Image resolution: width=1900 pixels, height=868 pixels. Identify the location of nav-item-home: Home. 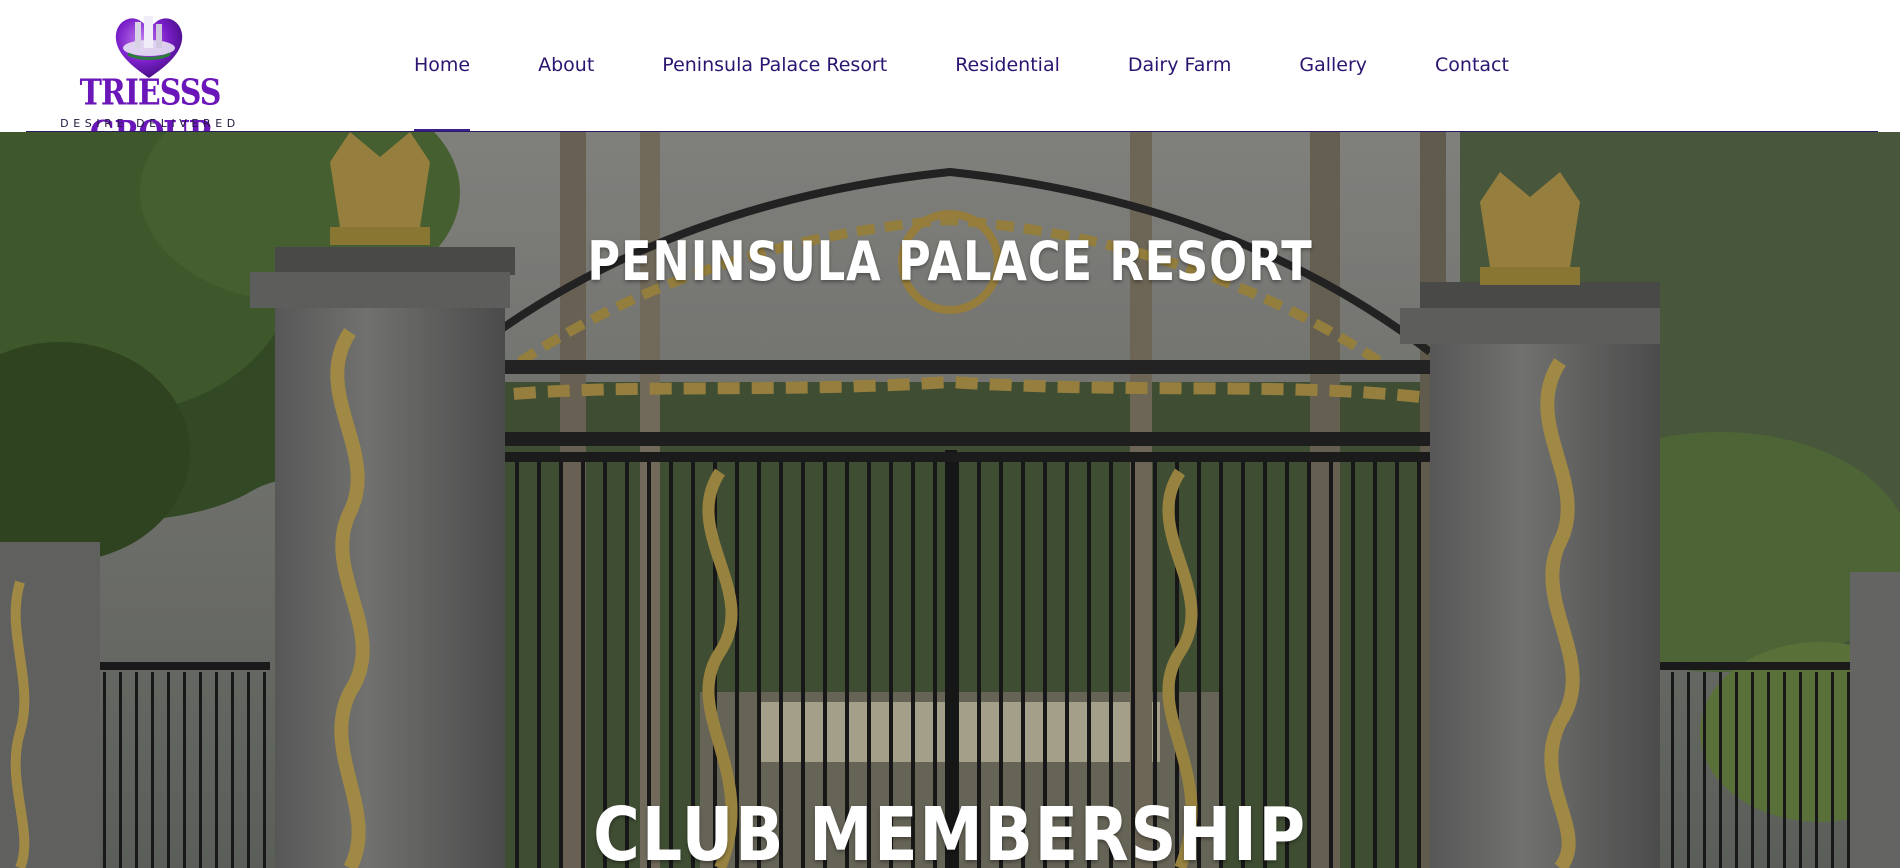
(442, 66).